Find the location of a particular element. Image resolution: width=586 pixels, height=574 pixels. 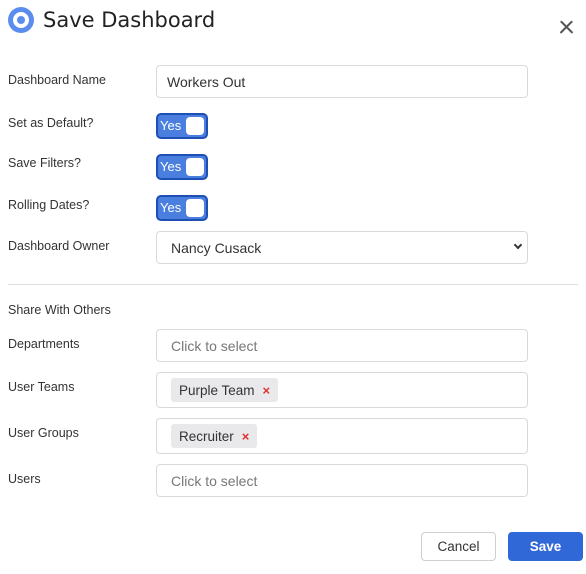

share-section-title: Share With Others is located at coordinates (59, 310).